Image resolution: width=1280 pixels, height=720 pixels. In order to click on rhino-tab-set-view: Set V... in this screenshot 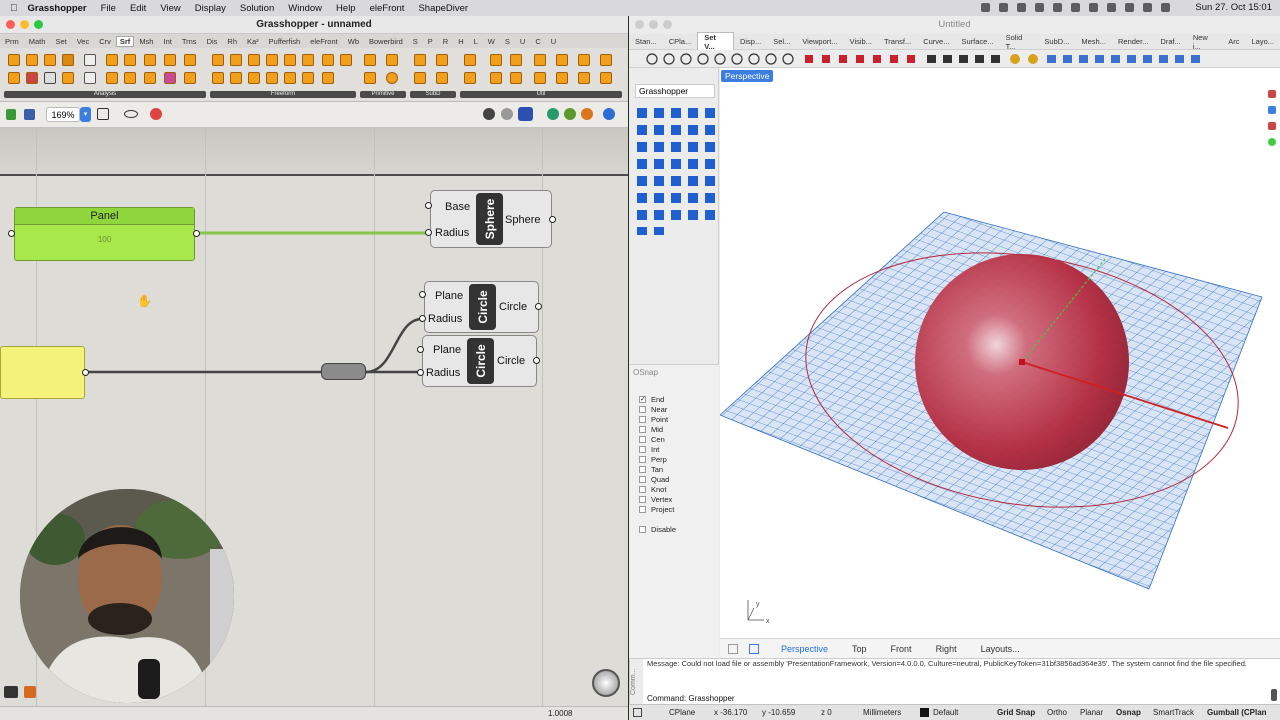, I will do `click(715, 41)`.